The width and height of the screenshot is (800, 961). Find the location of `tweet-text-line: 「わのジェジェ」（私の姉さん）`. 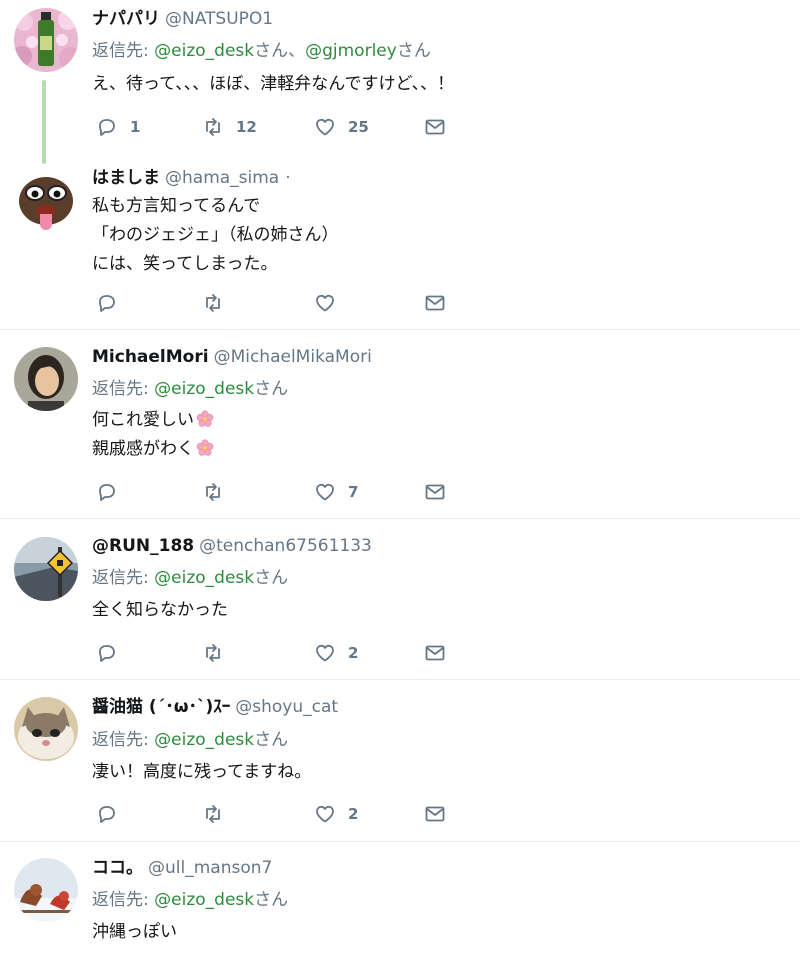

tweet-text-line: 「わのジェジェ」（私の姉さん） is located at coordinates (215, 235).